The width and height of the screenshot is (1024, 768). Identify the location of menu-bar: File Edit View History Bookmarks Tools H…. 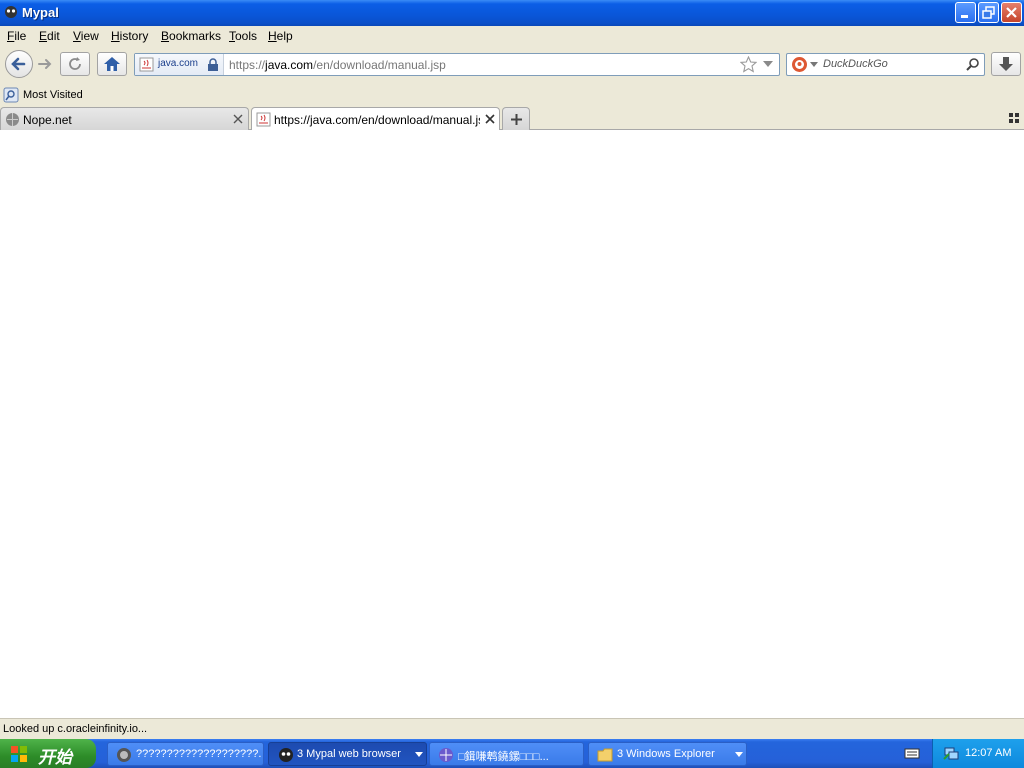
(512, 36).